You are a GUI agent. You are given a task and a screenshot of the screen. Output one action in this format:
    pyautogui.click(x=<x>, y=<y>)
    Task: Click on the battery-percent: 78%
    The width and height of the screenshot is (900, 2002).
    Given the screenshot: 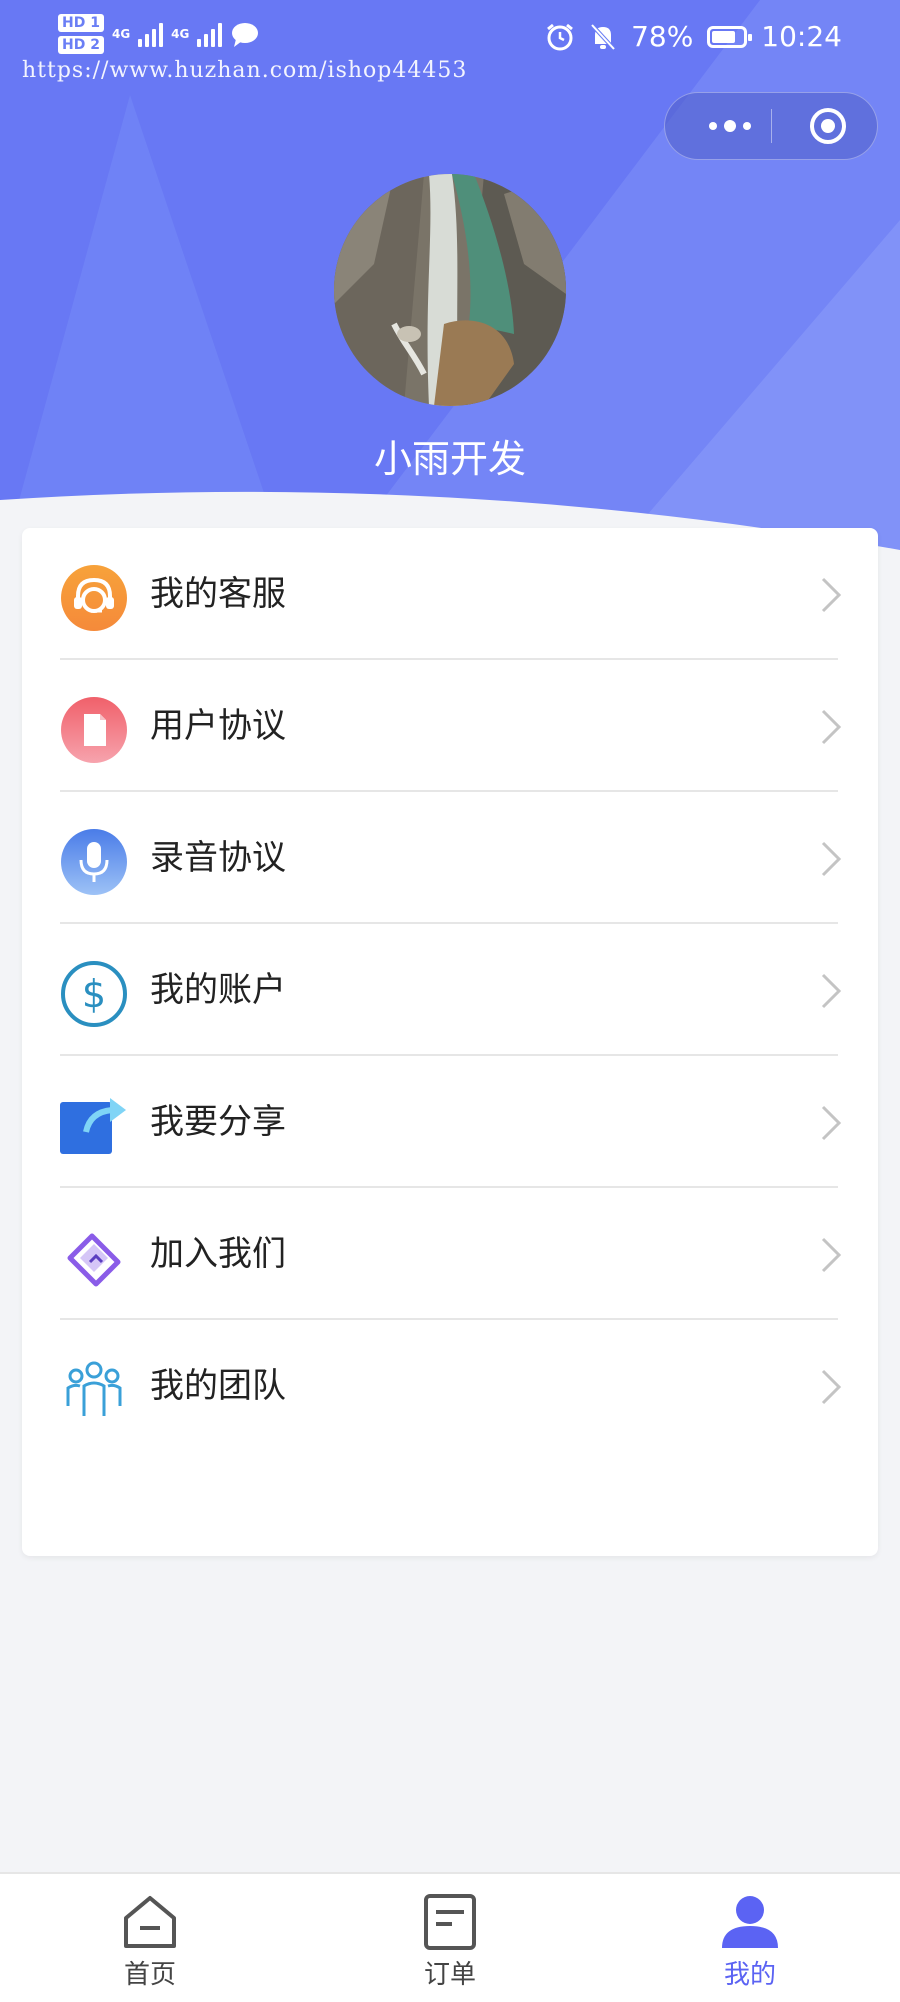 What is the action you would take?
    pyautogui.click(x=662, y=36)
    